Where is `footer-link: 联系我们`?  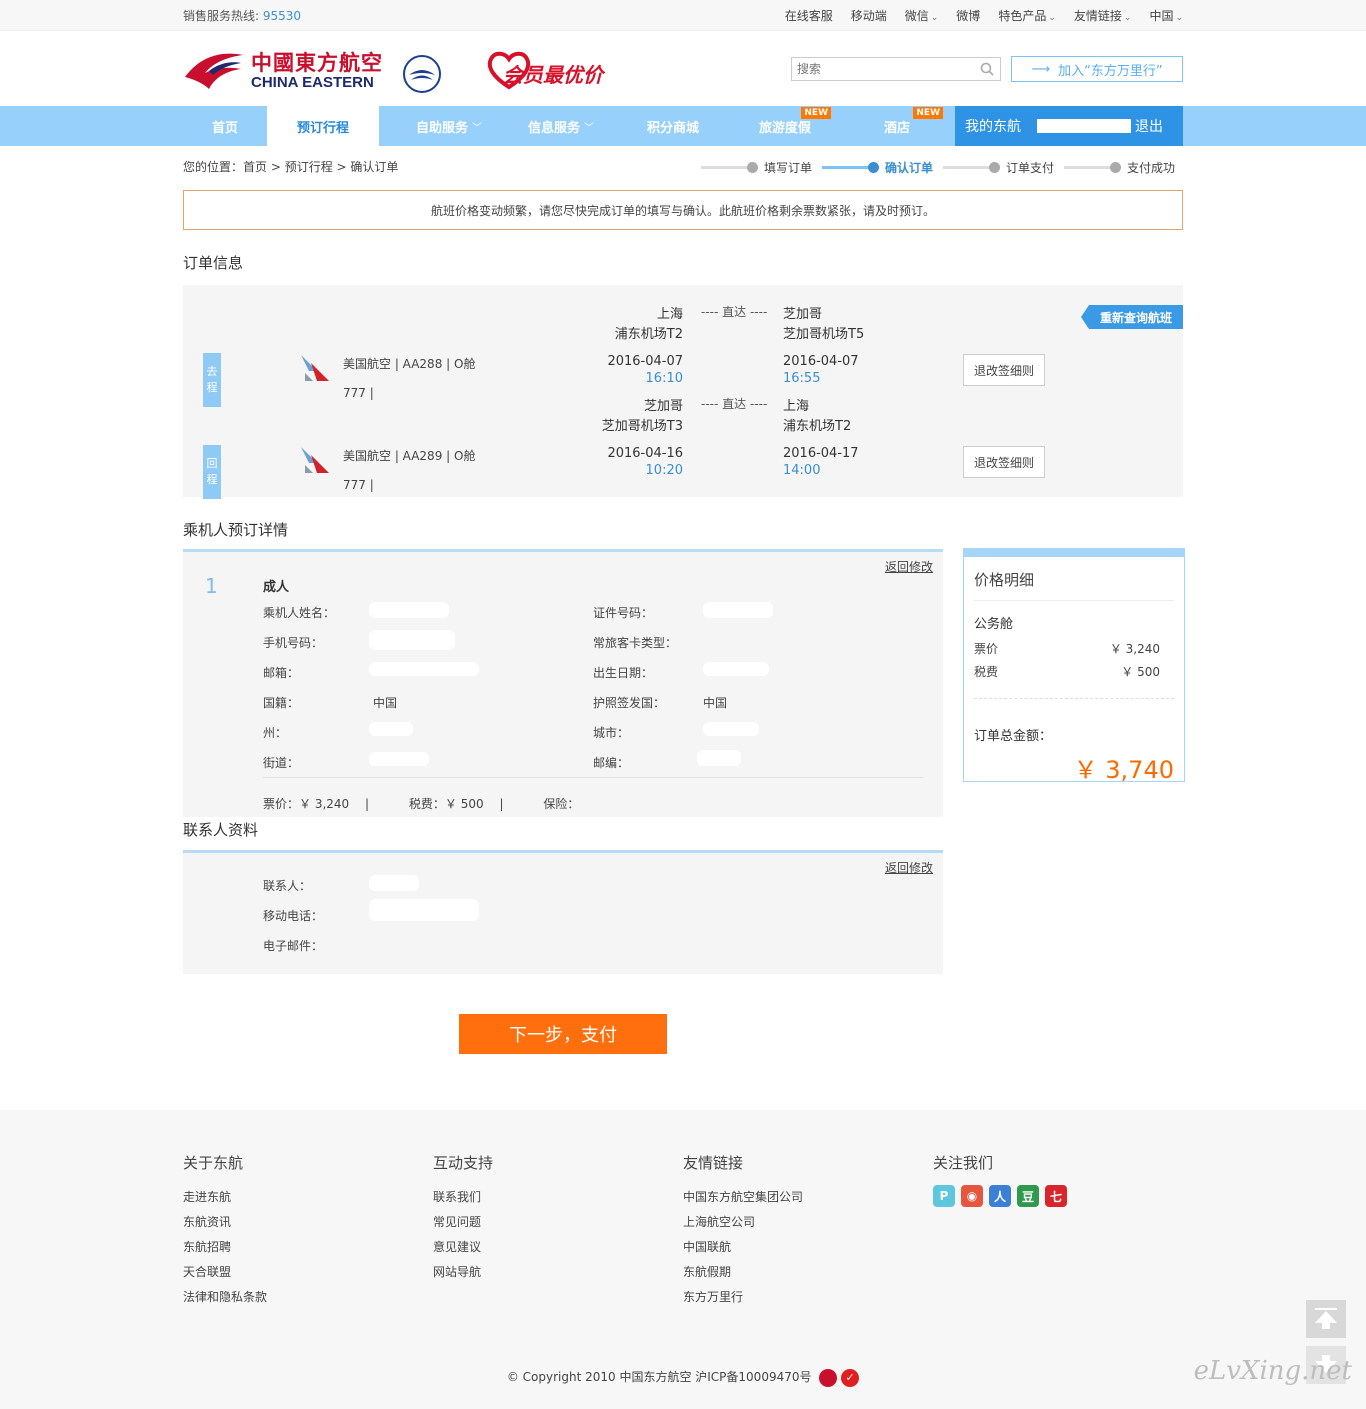 footer-link: 联系我们 is located at coordinates (463, 1197).